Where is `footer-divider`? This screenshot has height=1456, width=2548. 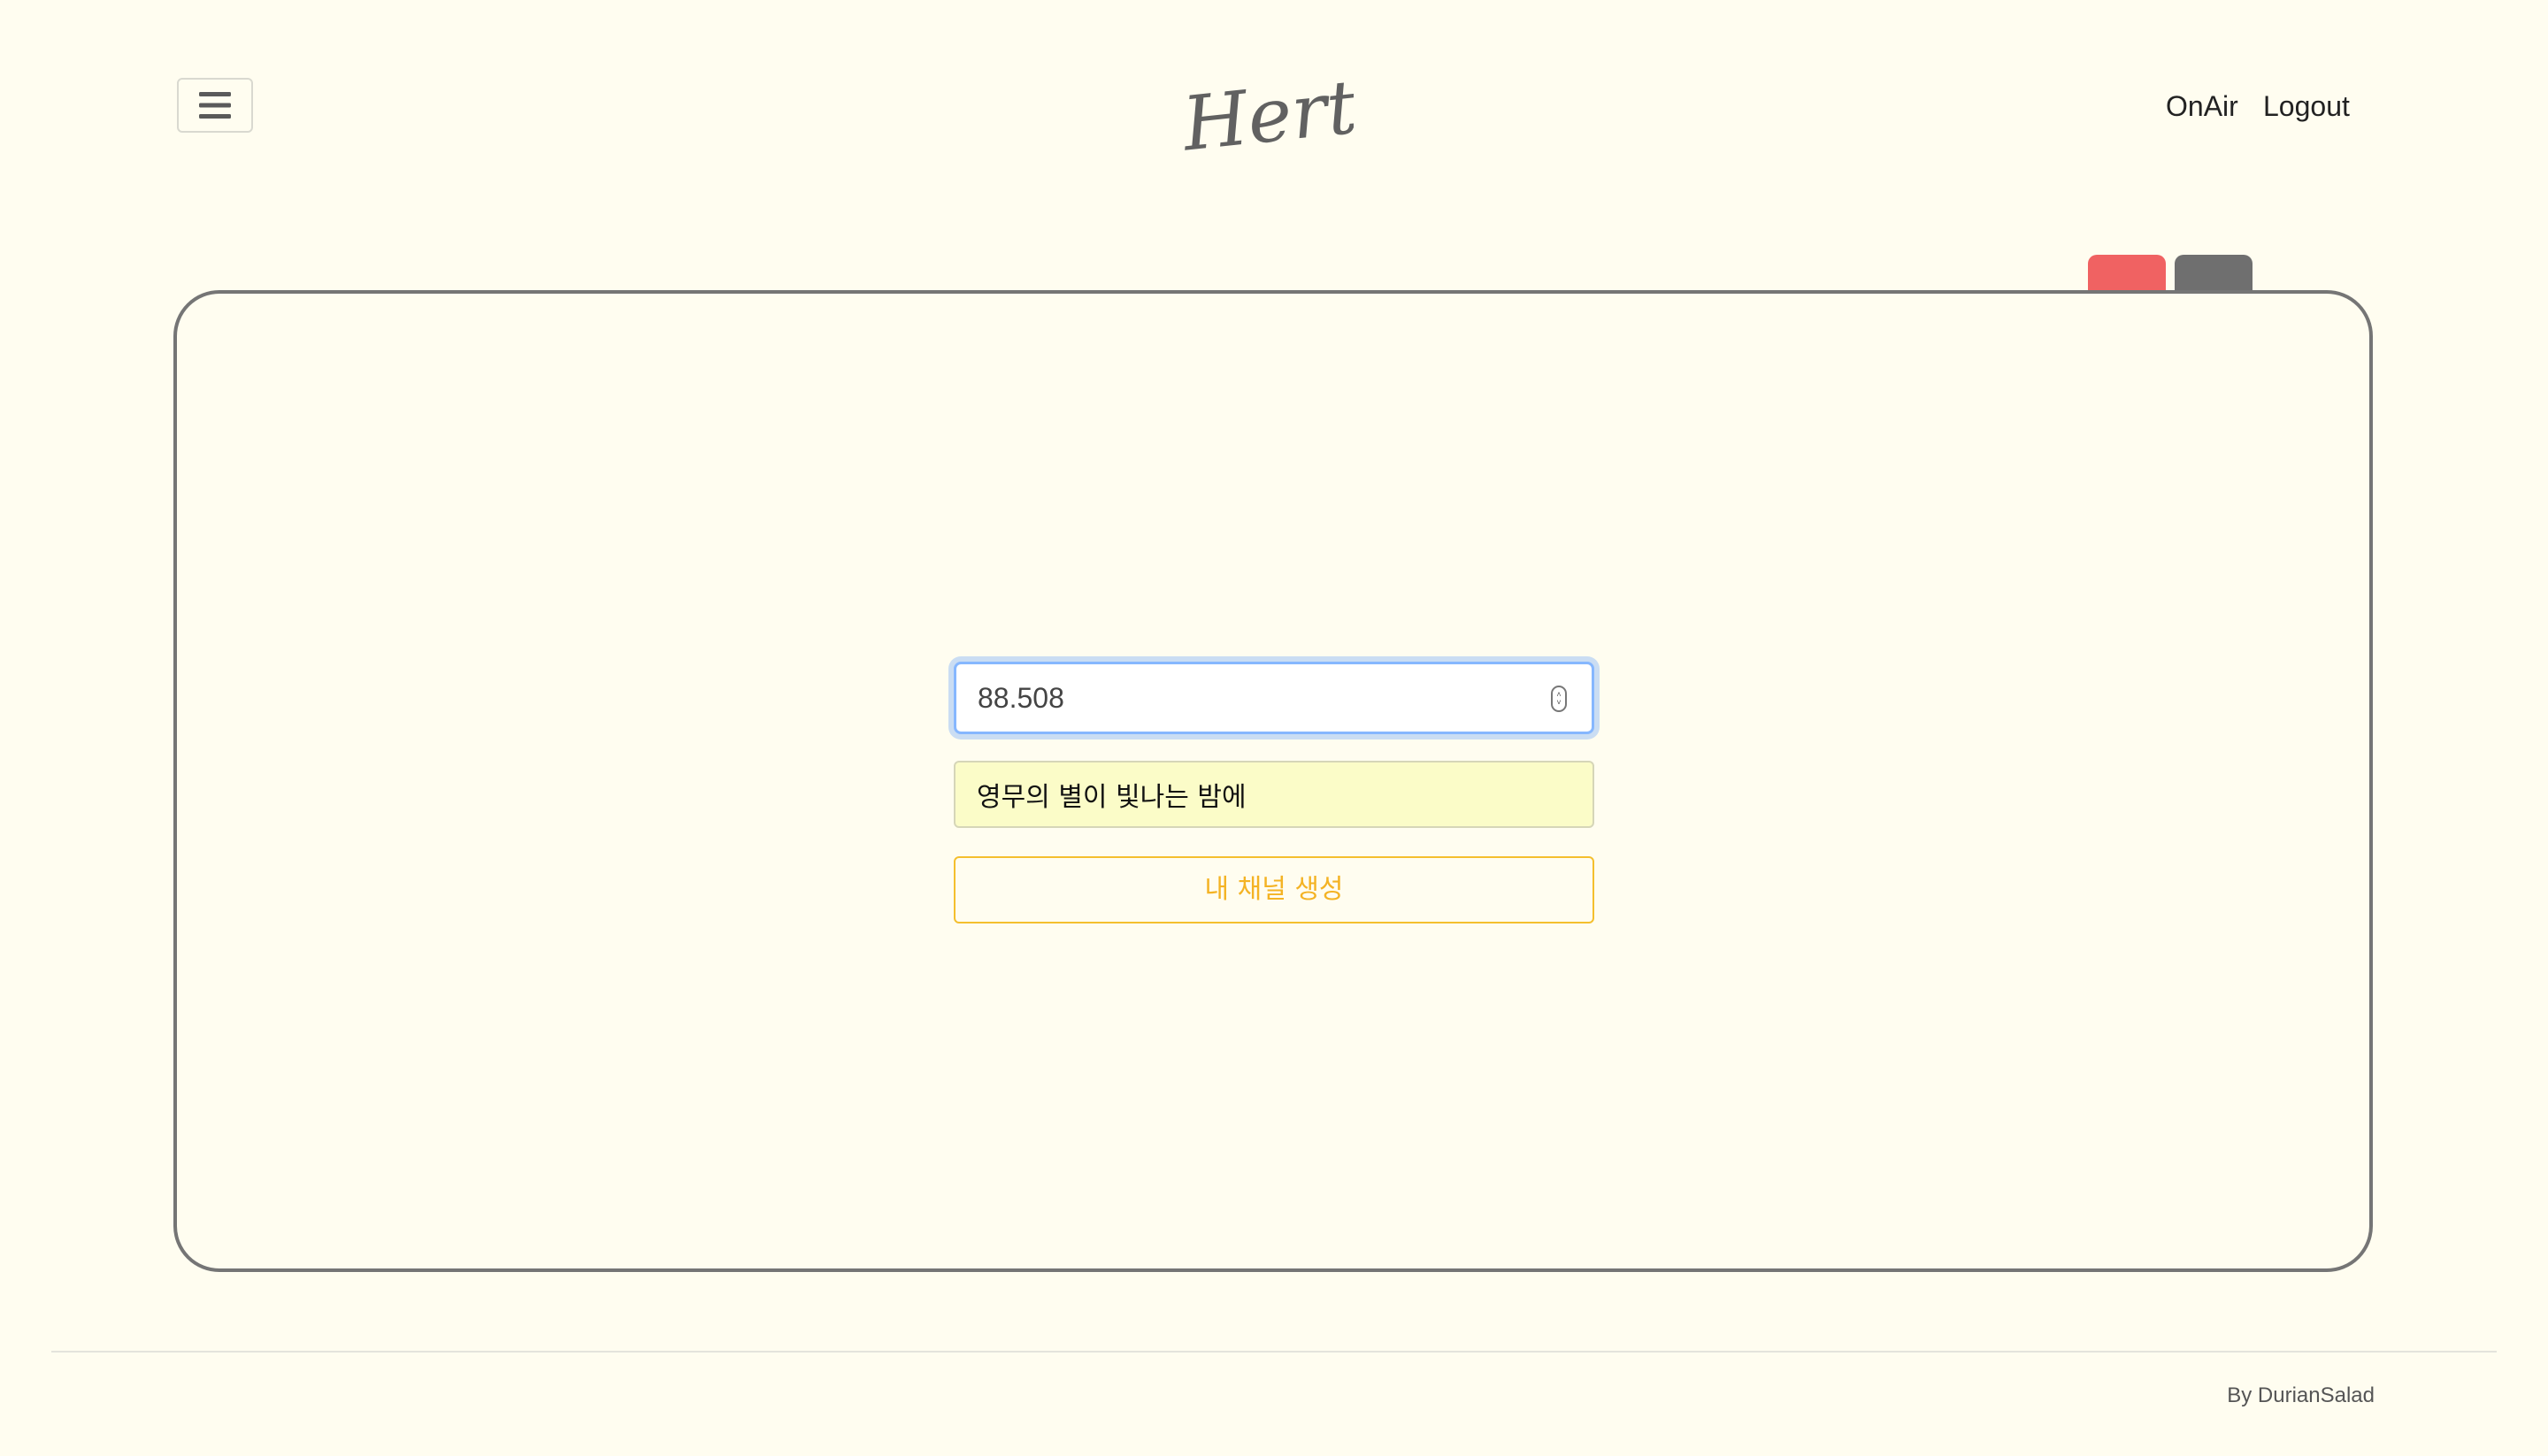
footer-divider is located at coordinates (1274, 1352).